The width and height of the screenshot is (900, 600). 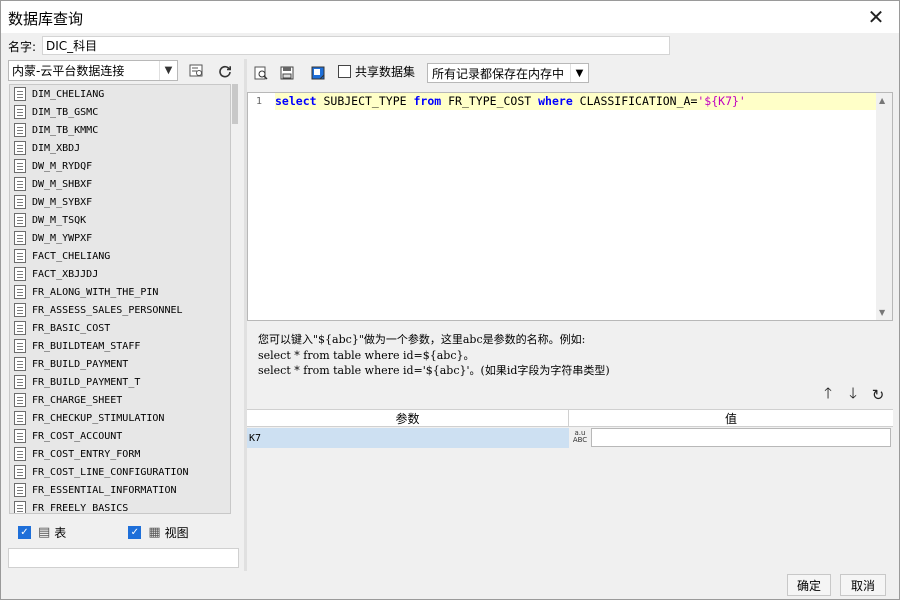 I want to click on list-item: FR_BUILD_PAYMENT, so click(x=120, y=364).